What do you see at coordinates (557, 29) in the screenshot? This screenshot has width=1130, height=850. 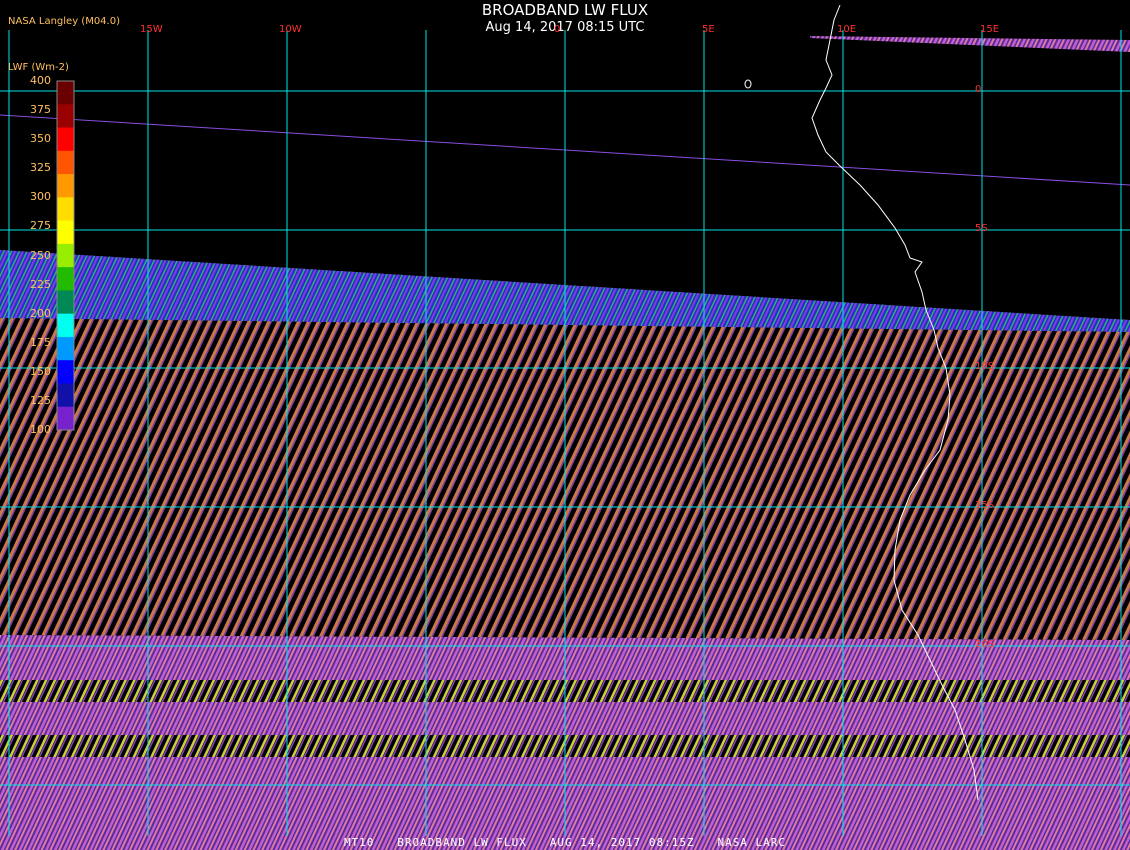 I see `longitude-label: 0` at bounding box center [557, 29].